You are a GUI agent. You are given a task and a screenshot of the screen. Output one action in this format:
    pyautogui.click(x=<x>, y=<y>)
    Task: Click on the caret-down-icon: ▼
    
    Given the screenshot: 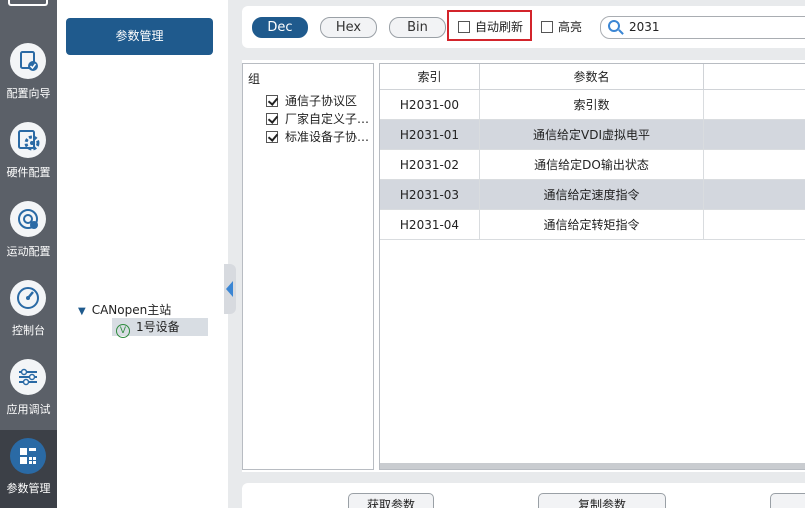 What is the action you would take?
    pyautogui.click(x=82, y=311)
    